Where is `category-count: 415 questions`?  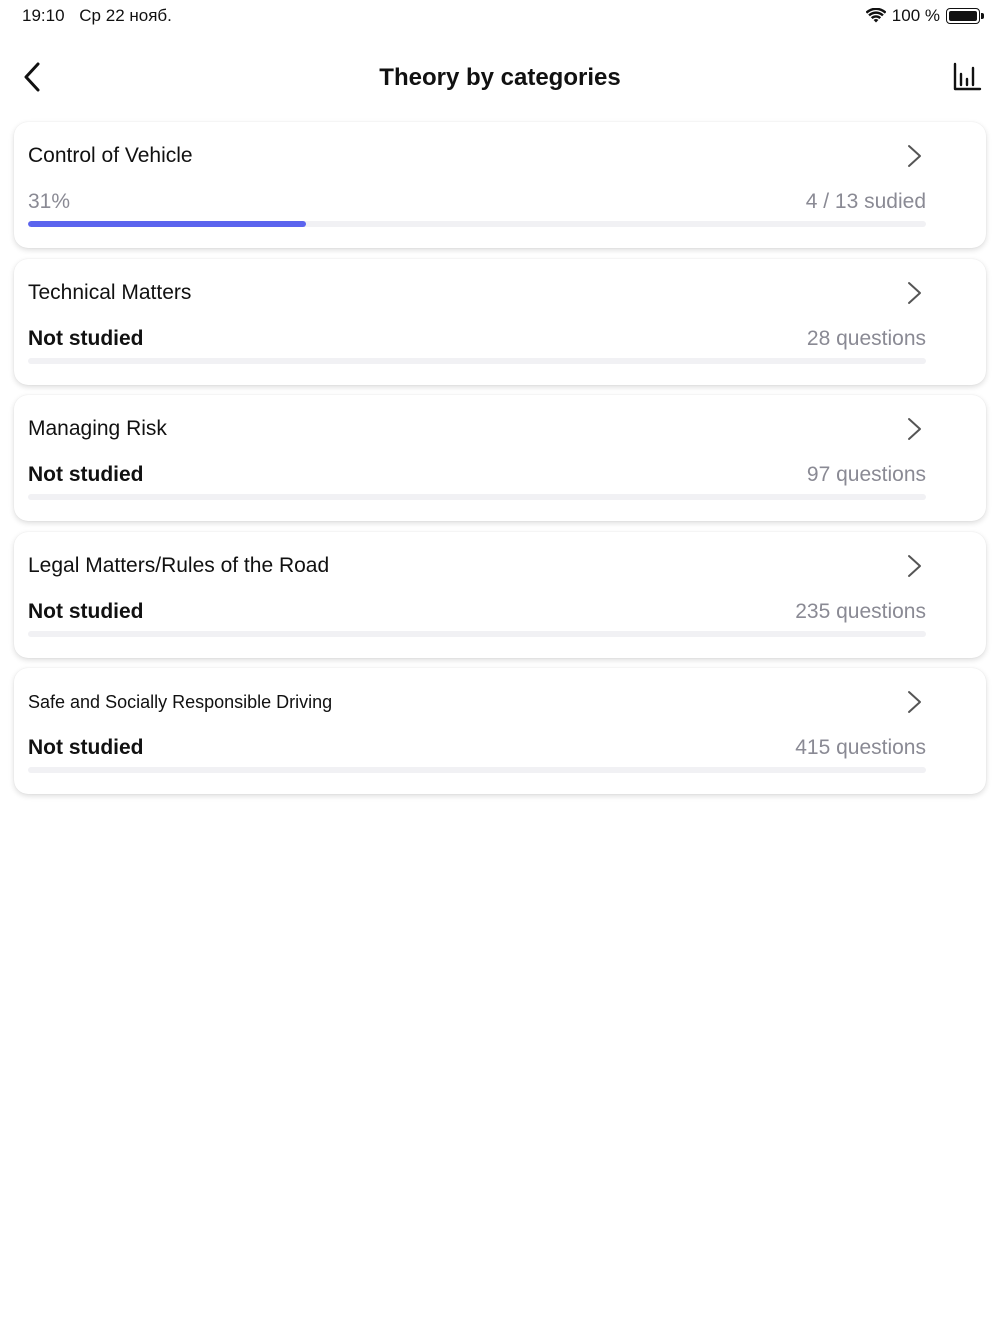 category-count: 415 questions is located at coordinates (860, 747).